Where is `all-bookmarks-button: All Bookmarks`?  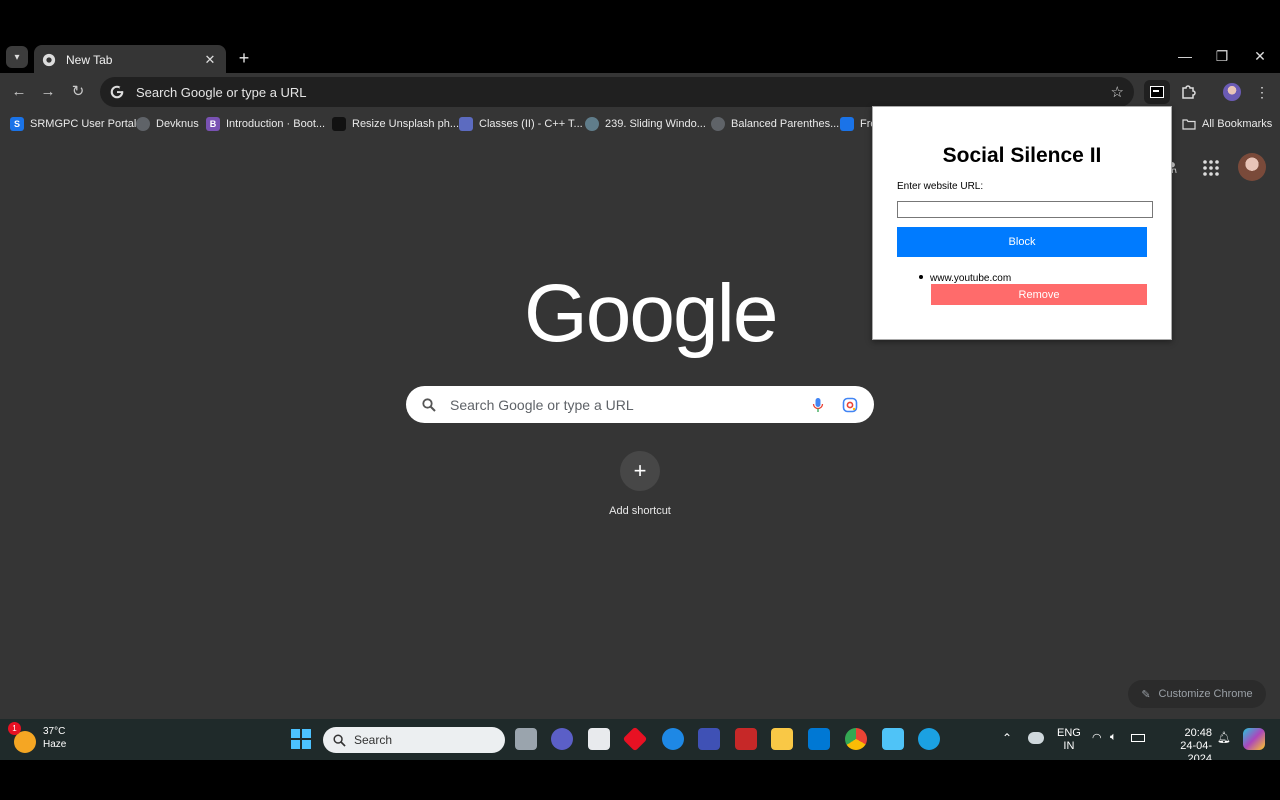 all-bookmarks-button: All Bookmarks is located at coordinates (1227, 124).